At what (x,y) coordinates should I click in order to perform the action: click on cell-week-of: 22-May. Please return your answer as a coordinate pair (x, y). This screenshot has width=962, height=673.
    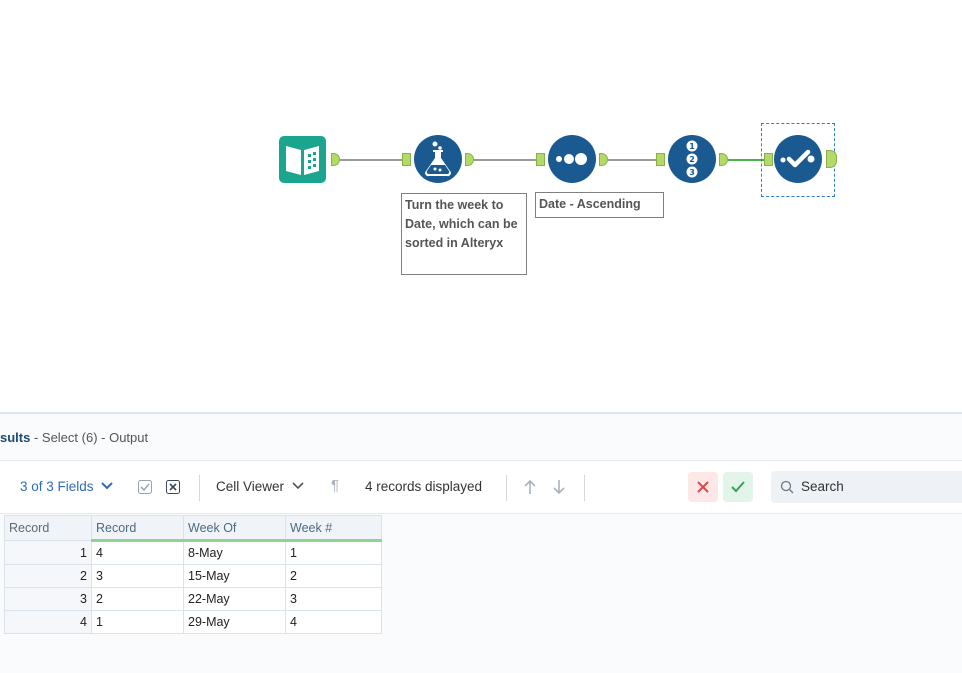
    Looking at the image, I should click on (234, 599).